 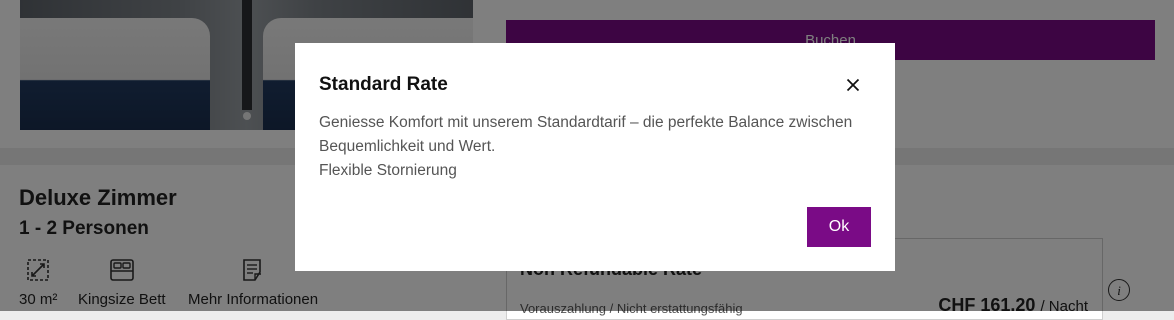 I want to click on modal-cancellation: Flexible Stornierung, so click(x=388, y=170).